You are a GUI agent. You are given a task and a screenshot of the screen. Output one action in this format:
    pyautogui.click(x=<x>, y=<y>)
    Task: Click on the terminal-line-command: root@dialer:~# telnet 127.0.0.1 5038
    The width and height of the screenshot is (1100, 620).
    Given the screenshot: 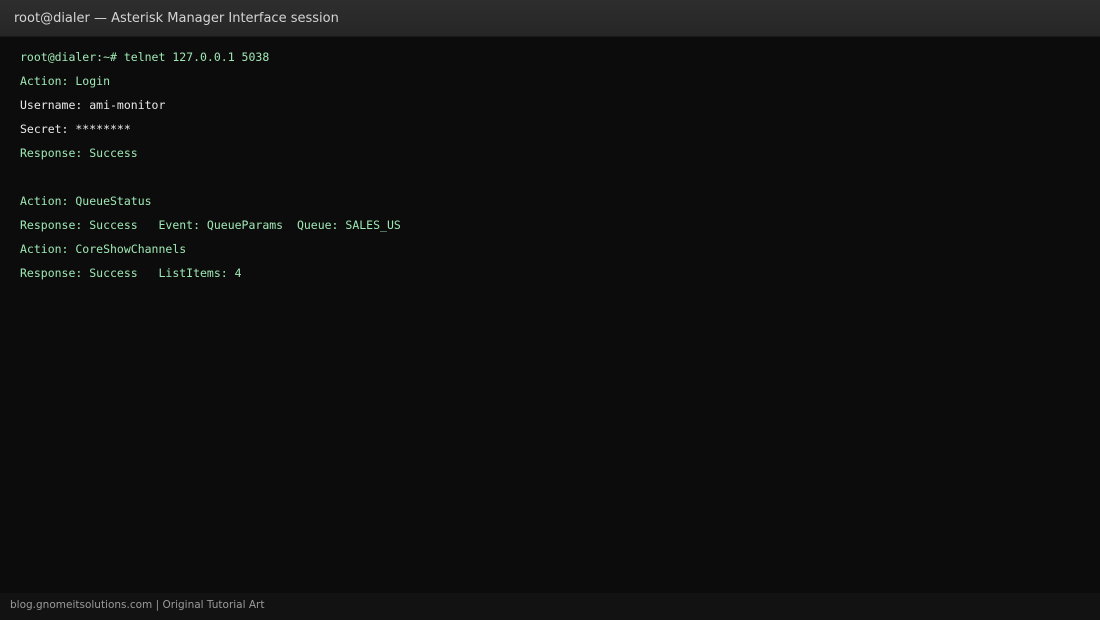 What is the action you would take?
    pyautogui.click(x=145, y=57)
    